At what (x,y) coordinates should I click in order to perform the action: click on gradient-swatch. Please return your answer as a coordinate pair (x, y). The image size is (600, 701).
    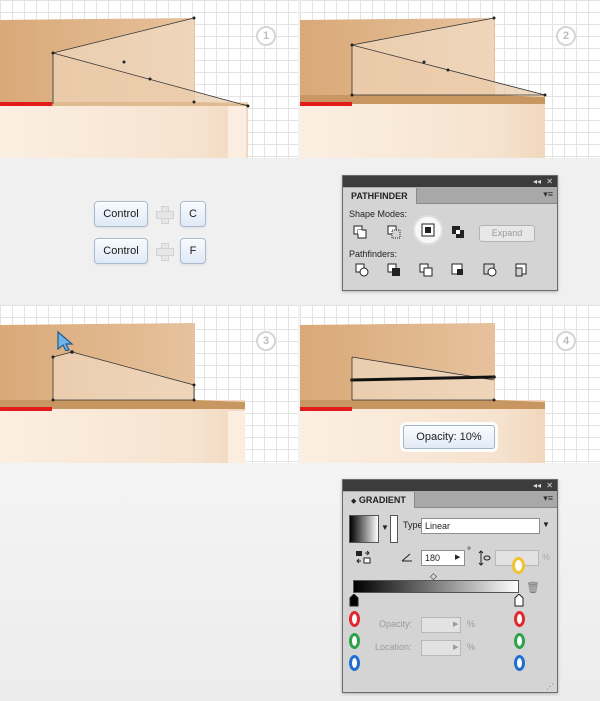
    Looking at the image, I should click on (364, 529).